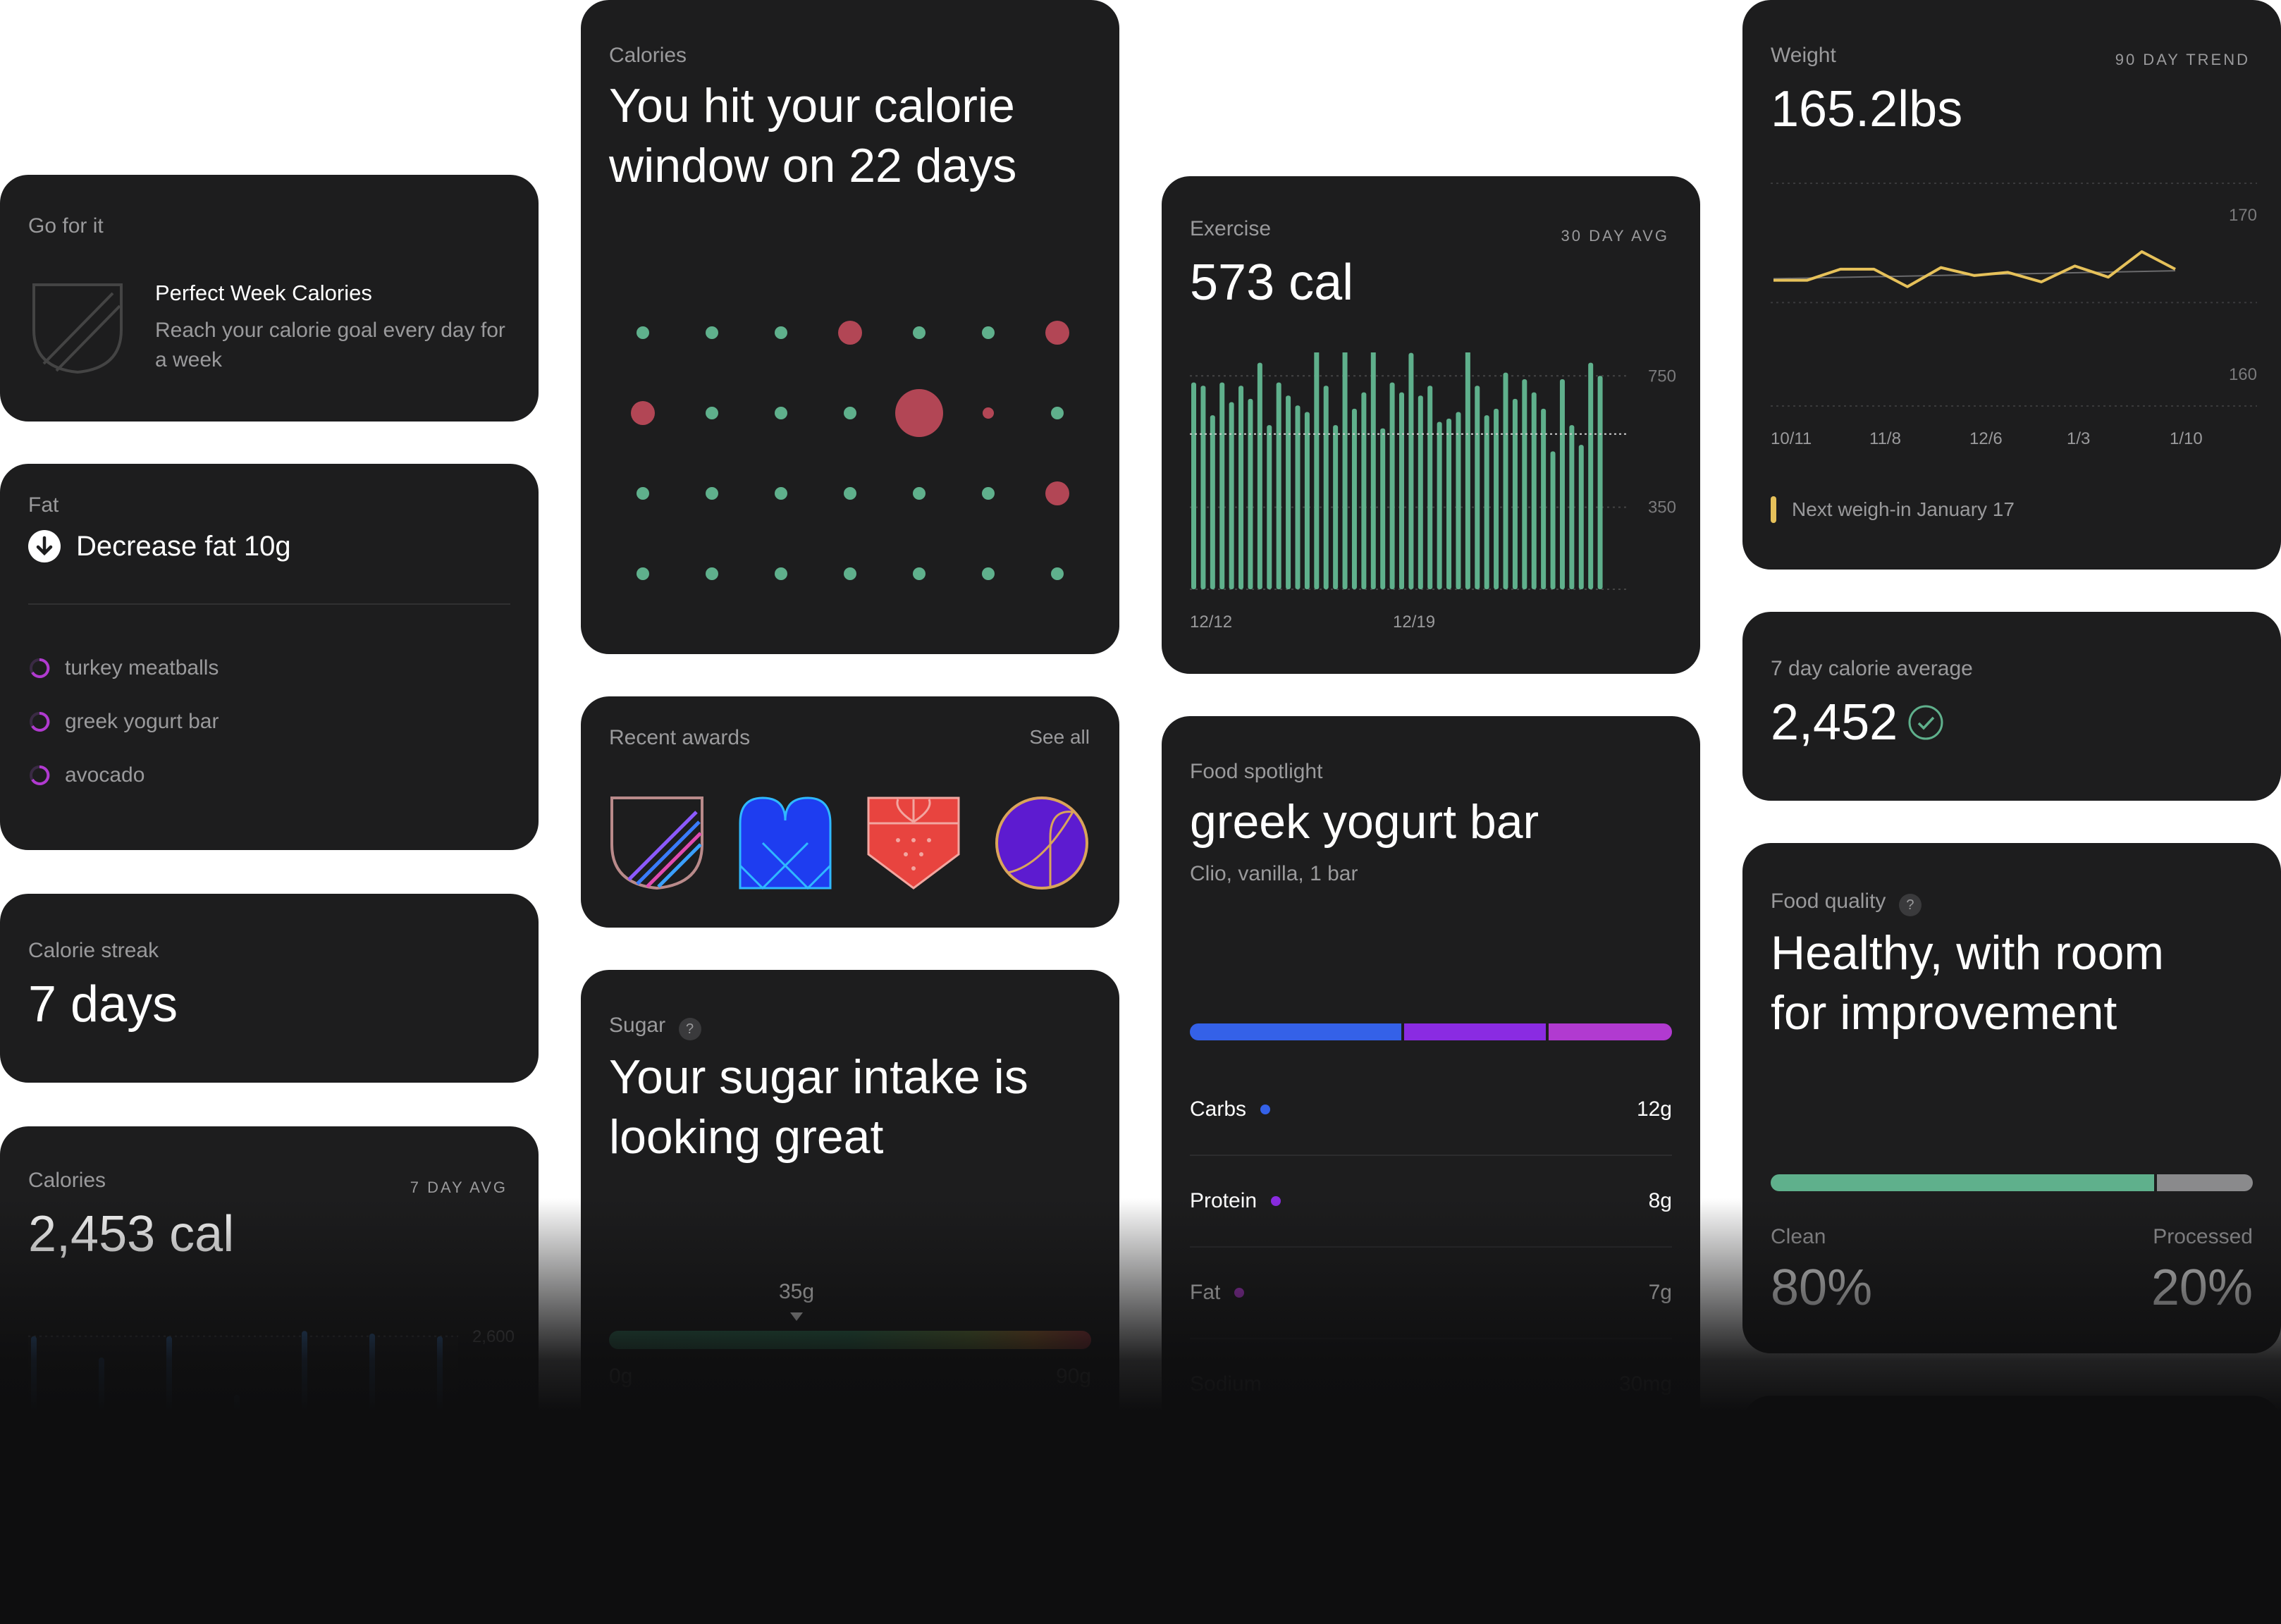 This screenshot has width=2281, height=1624. I want to click on tick-label: 160, so click(2243, 375).